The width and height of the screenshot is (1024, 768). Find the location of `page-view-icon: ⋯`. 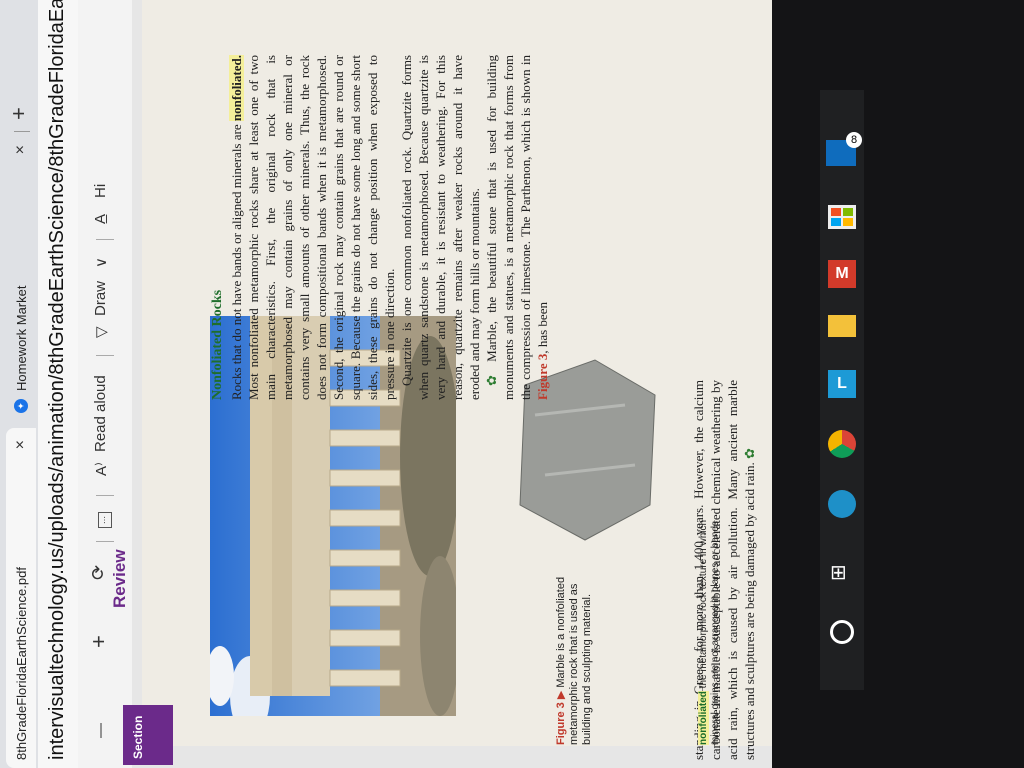

page-view-icon: ⋯ is located at coordinates (105, 520).